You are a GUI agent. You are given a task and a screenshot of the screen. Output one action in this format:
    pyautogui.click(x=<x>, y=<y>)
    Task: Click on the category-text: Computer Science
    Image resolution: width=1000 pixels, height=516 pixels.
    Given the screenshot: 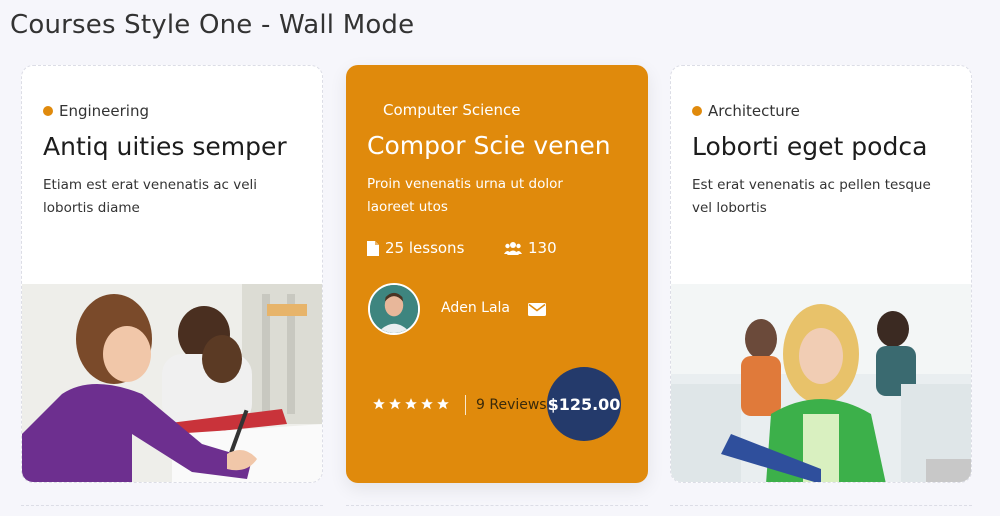 What is the action you would take?
    pyautogui.click(x=452, y=110)
    